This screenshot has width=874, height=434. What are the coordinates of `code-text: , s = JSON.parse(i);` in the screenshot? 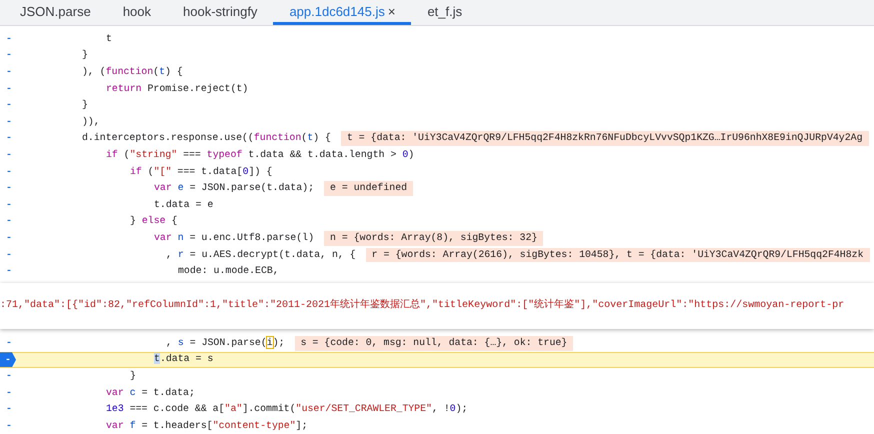 It's located at (225, 343).